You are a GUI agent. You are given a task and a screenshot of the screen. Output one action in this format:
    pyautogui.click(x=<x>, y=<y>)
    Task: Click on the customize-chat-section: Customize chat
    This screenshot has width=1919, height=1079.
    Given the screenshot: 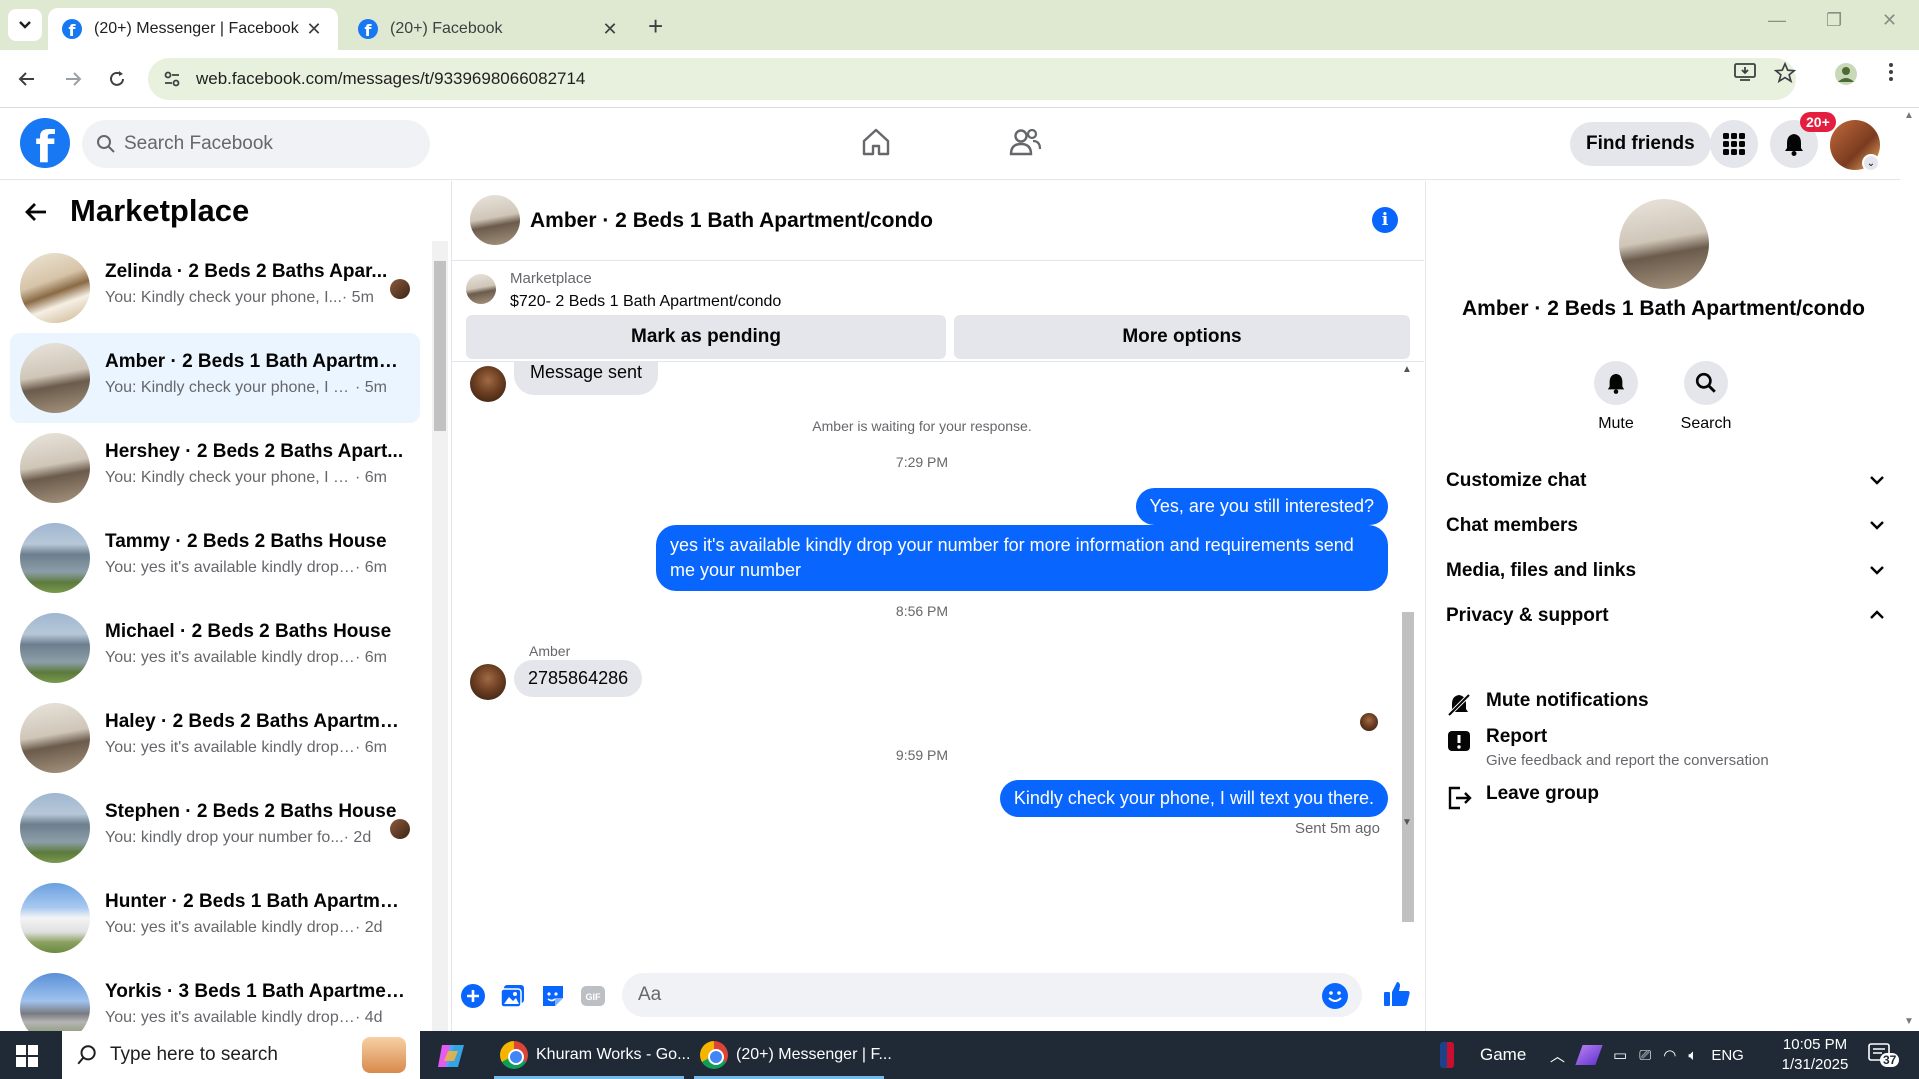 What is the action you would take?
    pyautogui.click(x=1666, y=481)
    